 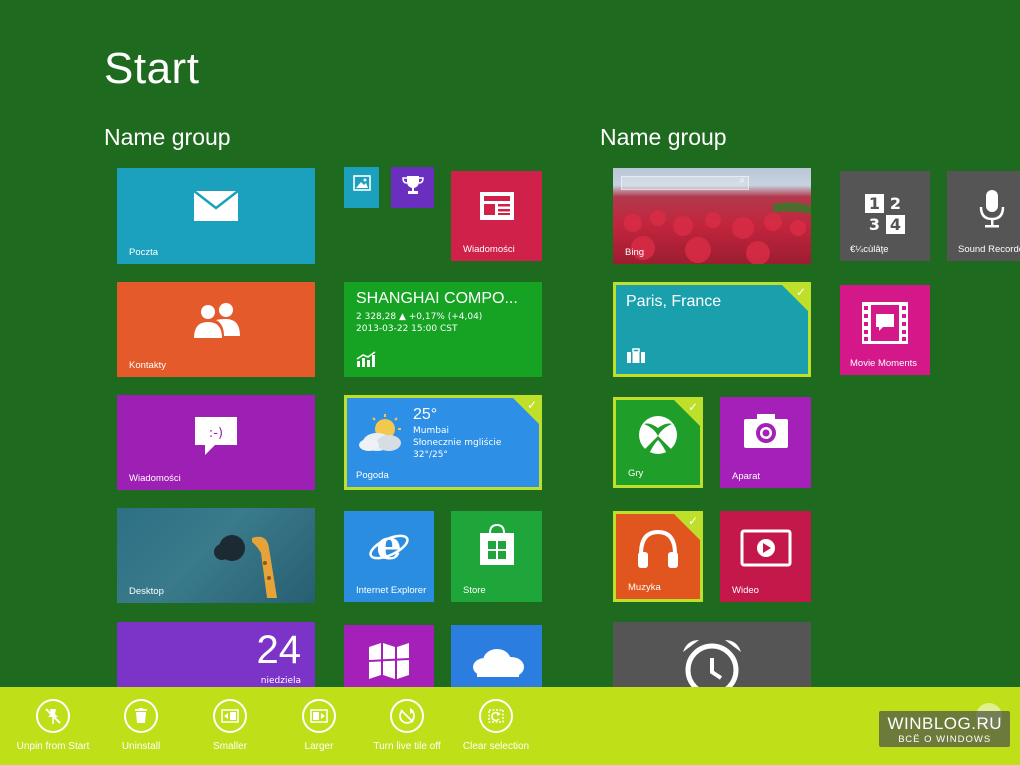 What do you see at coordinates (141, 725) in the screenshot?
I see `uninstall-button: Uninstall` at bounding box center [141, 725].